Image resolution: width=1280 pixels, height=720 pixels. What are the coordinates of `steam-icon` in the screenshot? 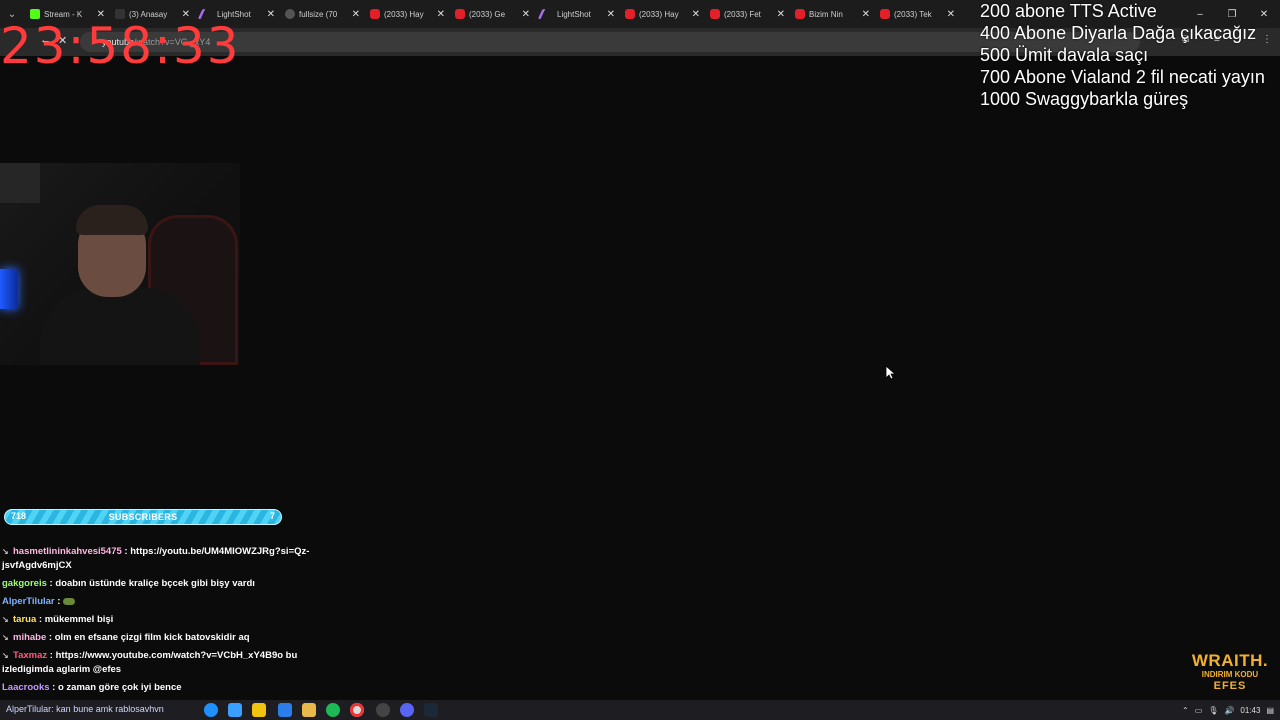 It's located at (431, 710).